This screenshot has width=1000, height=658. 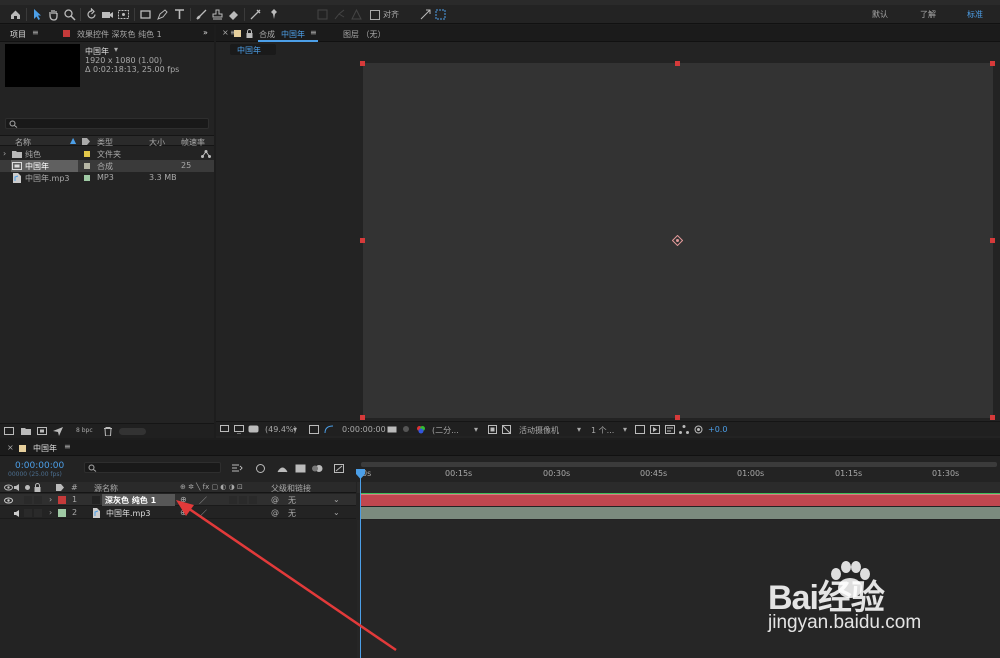 What do you see at coordinates (975, 14) in the screenshot?
I see `workspace-standard: 标准` at bounding box center [975, 14].